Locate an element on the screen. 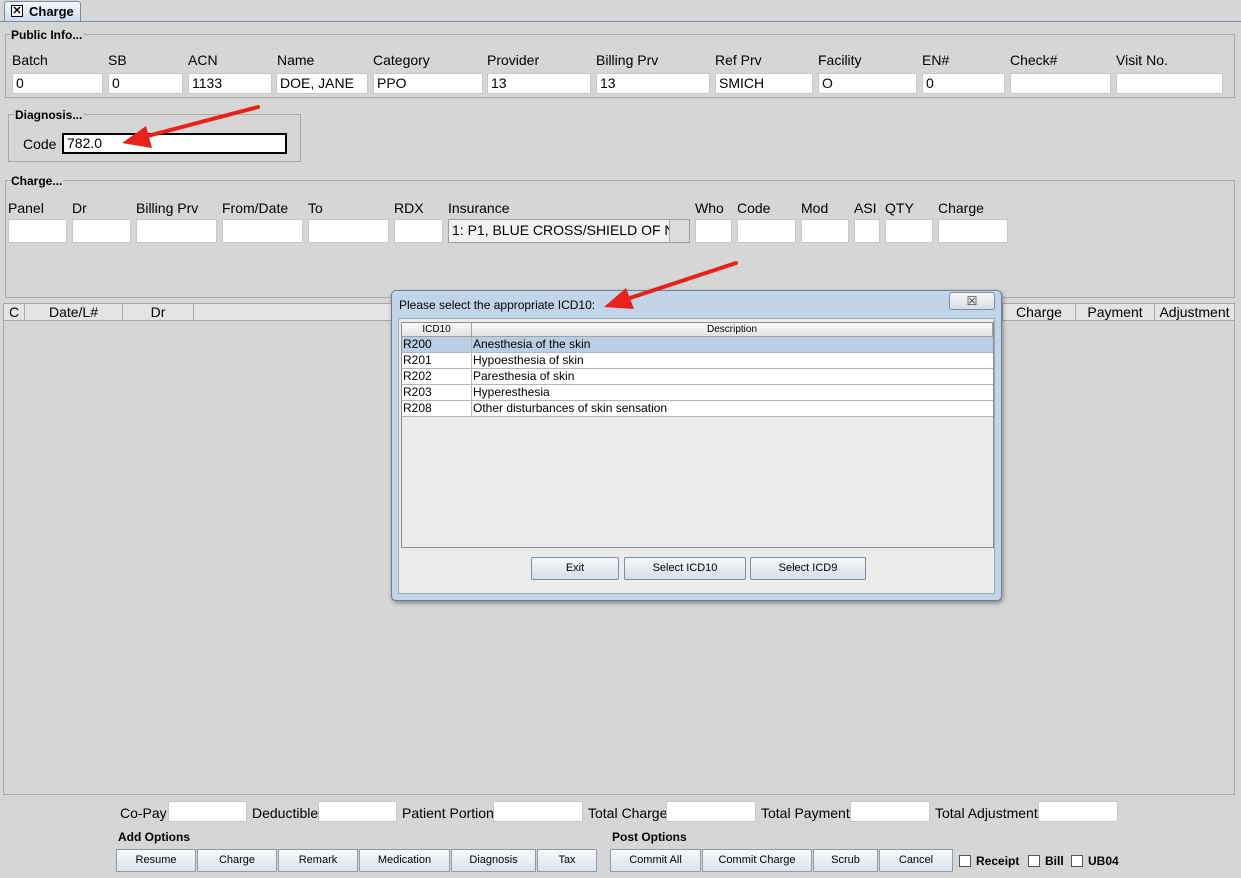  total-adjustment-label: Total Adjustment is located at coordinates (986, 813).